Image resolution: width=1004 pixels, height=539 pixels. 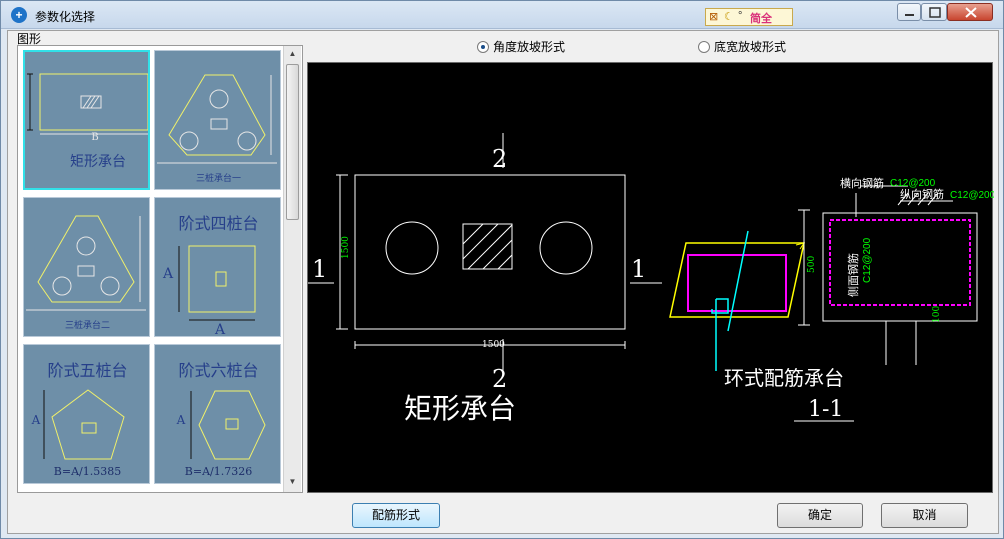 What do you see at coordinates (292, 482) in the screenshot?
I see `scroll-down-arrow-icon: ▼` at bounding box center [292, 482].